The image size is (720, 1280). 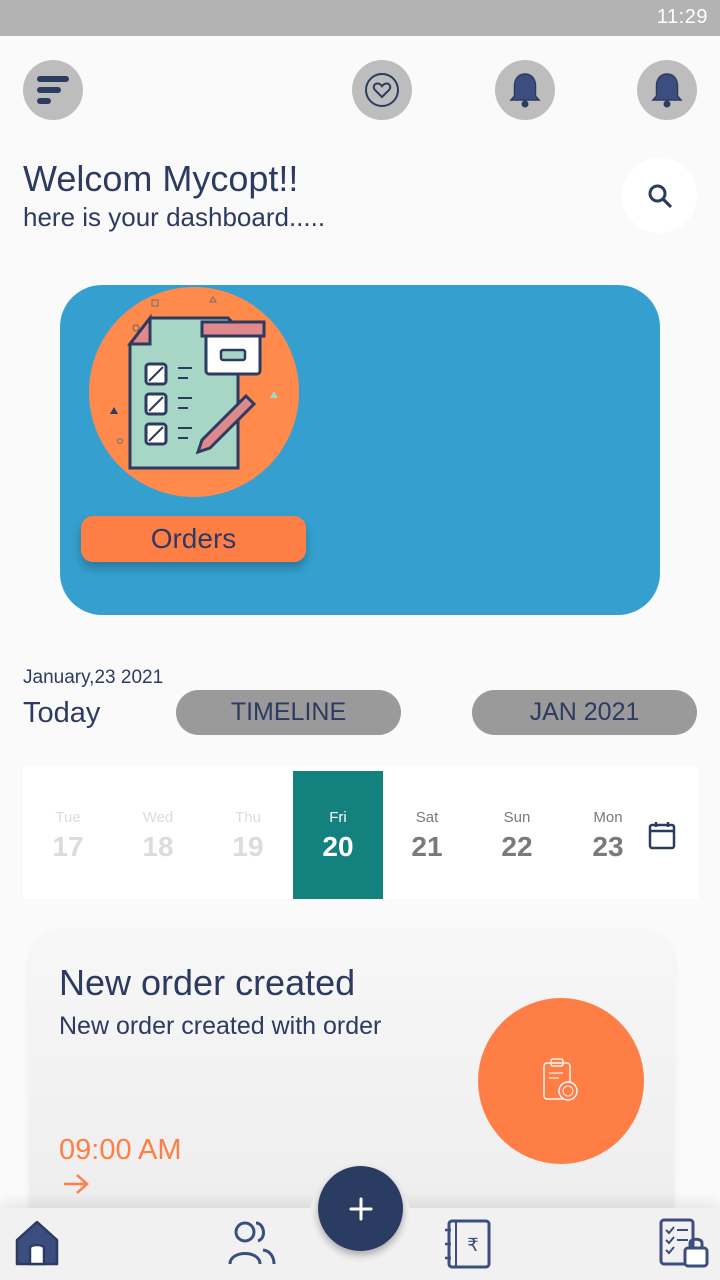 I want to click on day-item: Sun 22, so click(x=517, y=835).